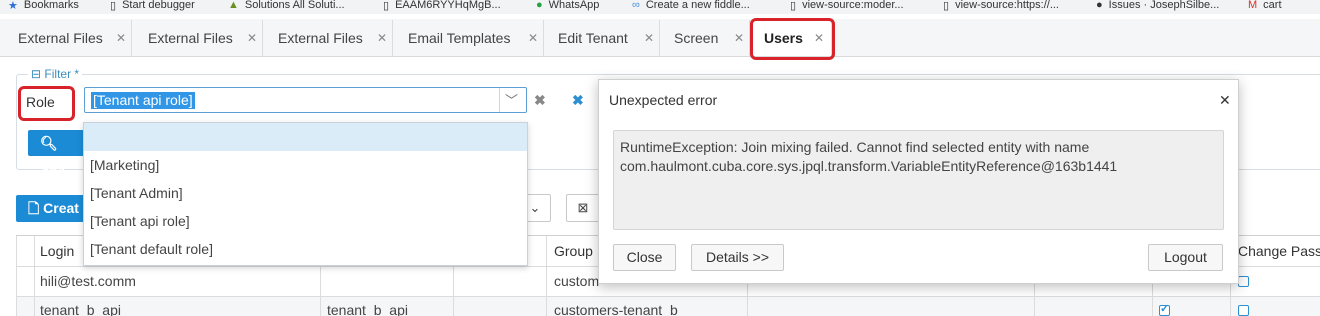  Describe the element at coordinates (668, 296) in the screenshot. I see `row-divider` at that location.